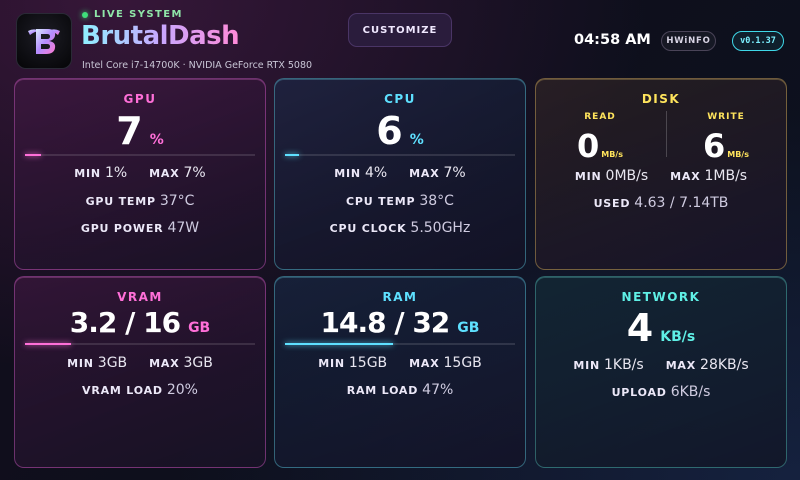  Describe the element at coordinates (87, 173) in the screenshot. I see `gpu-min-label: MIN` at that location.